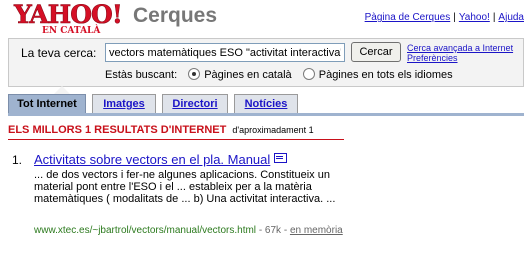 The height and width of the screenshot is (263, 530). I want to click on tab-images: Imatges, so click(124, 103).